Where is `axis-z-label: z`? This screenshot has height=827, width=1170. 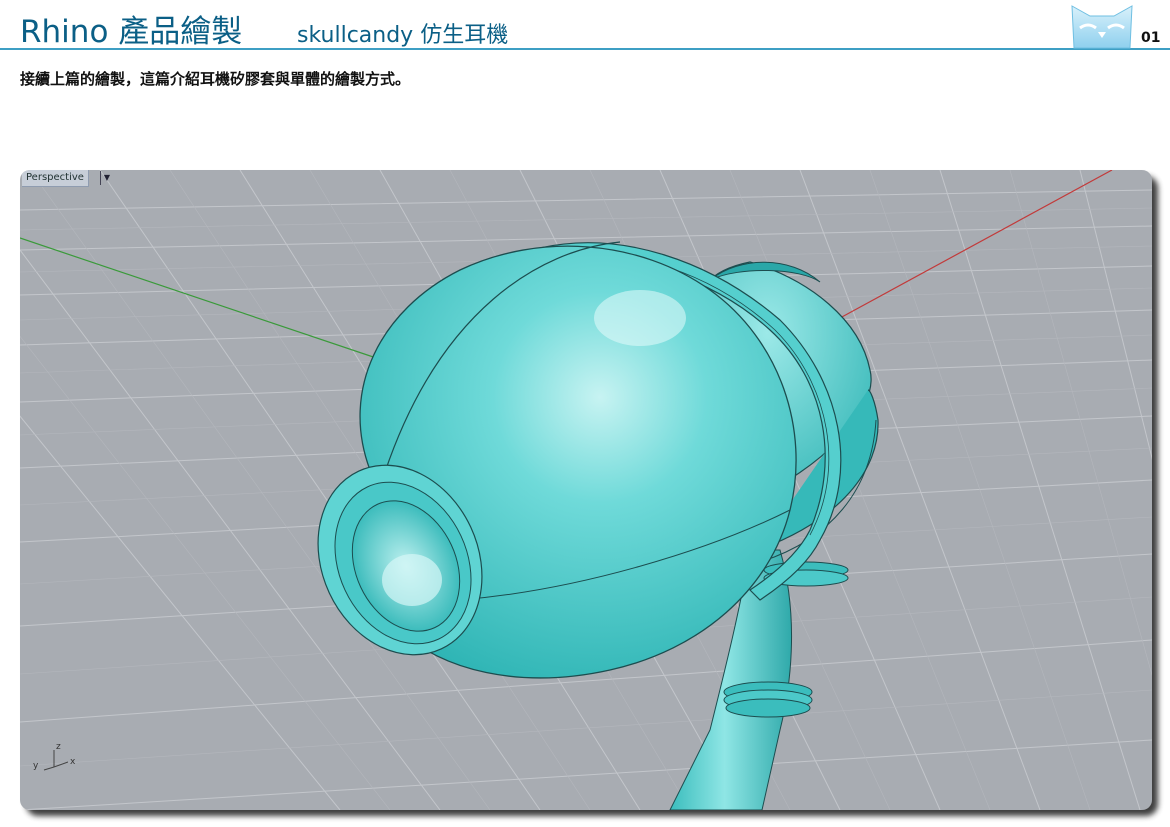 axis-z-label: z is located at coordinates (58, 747).